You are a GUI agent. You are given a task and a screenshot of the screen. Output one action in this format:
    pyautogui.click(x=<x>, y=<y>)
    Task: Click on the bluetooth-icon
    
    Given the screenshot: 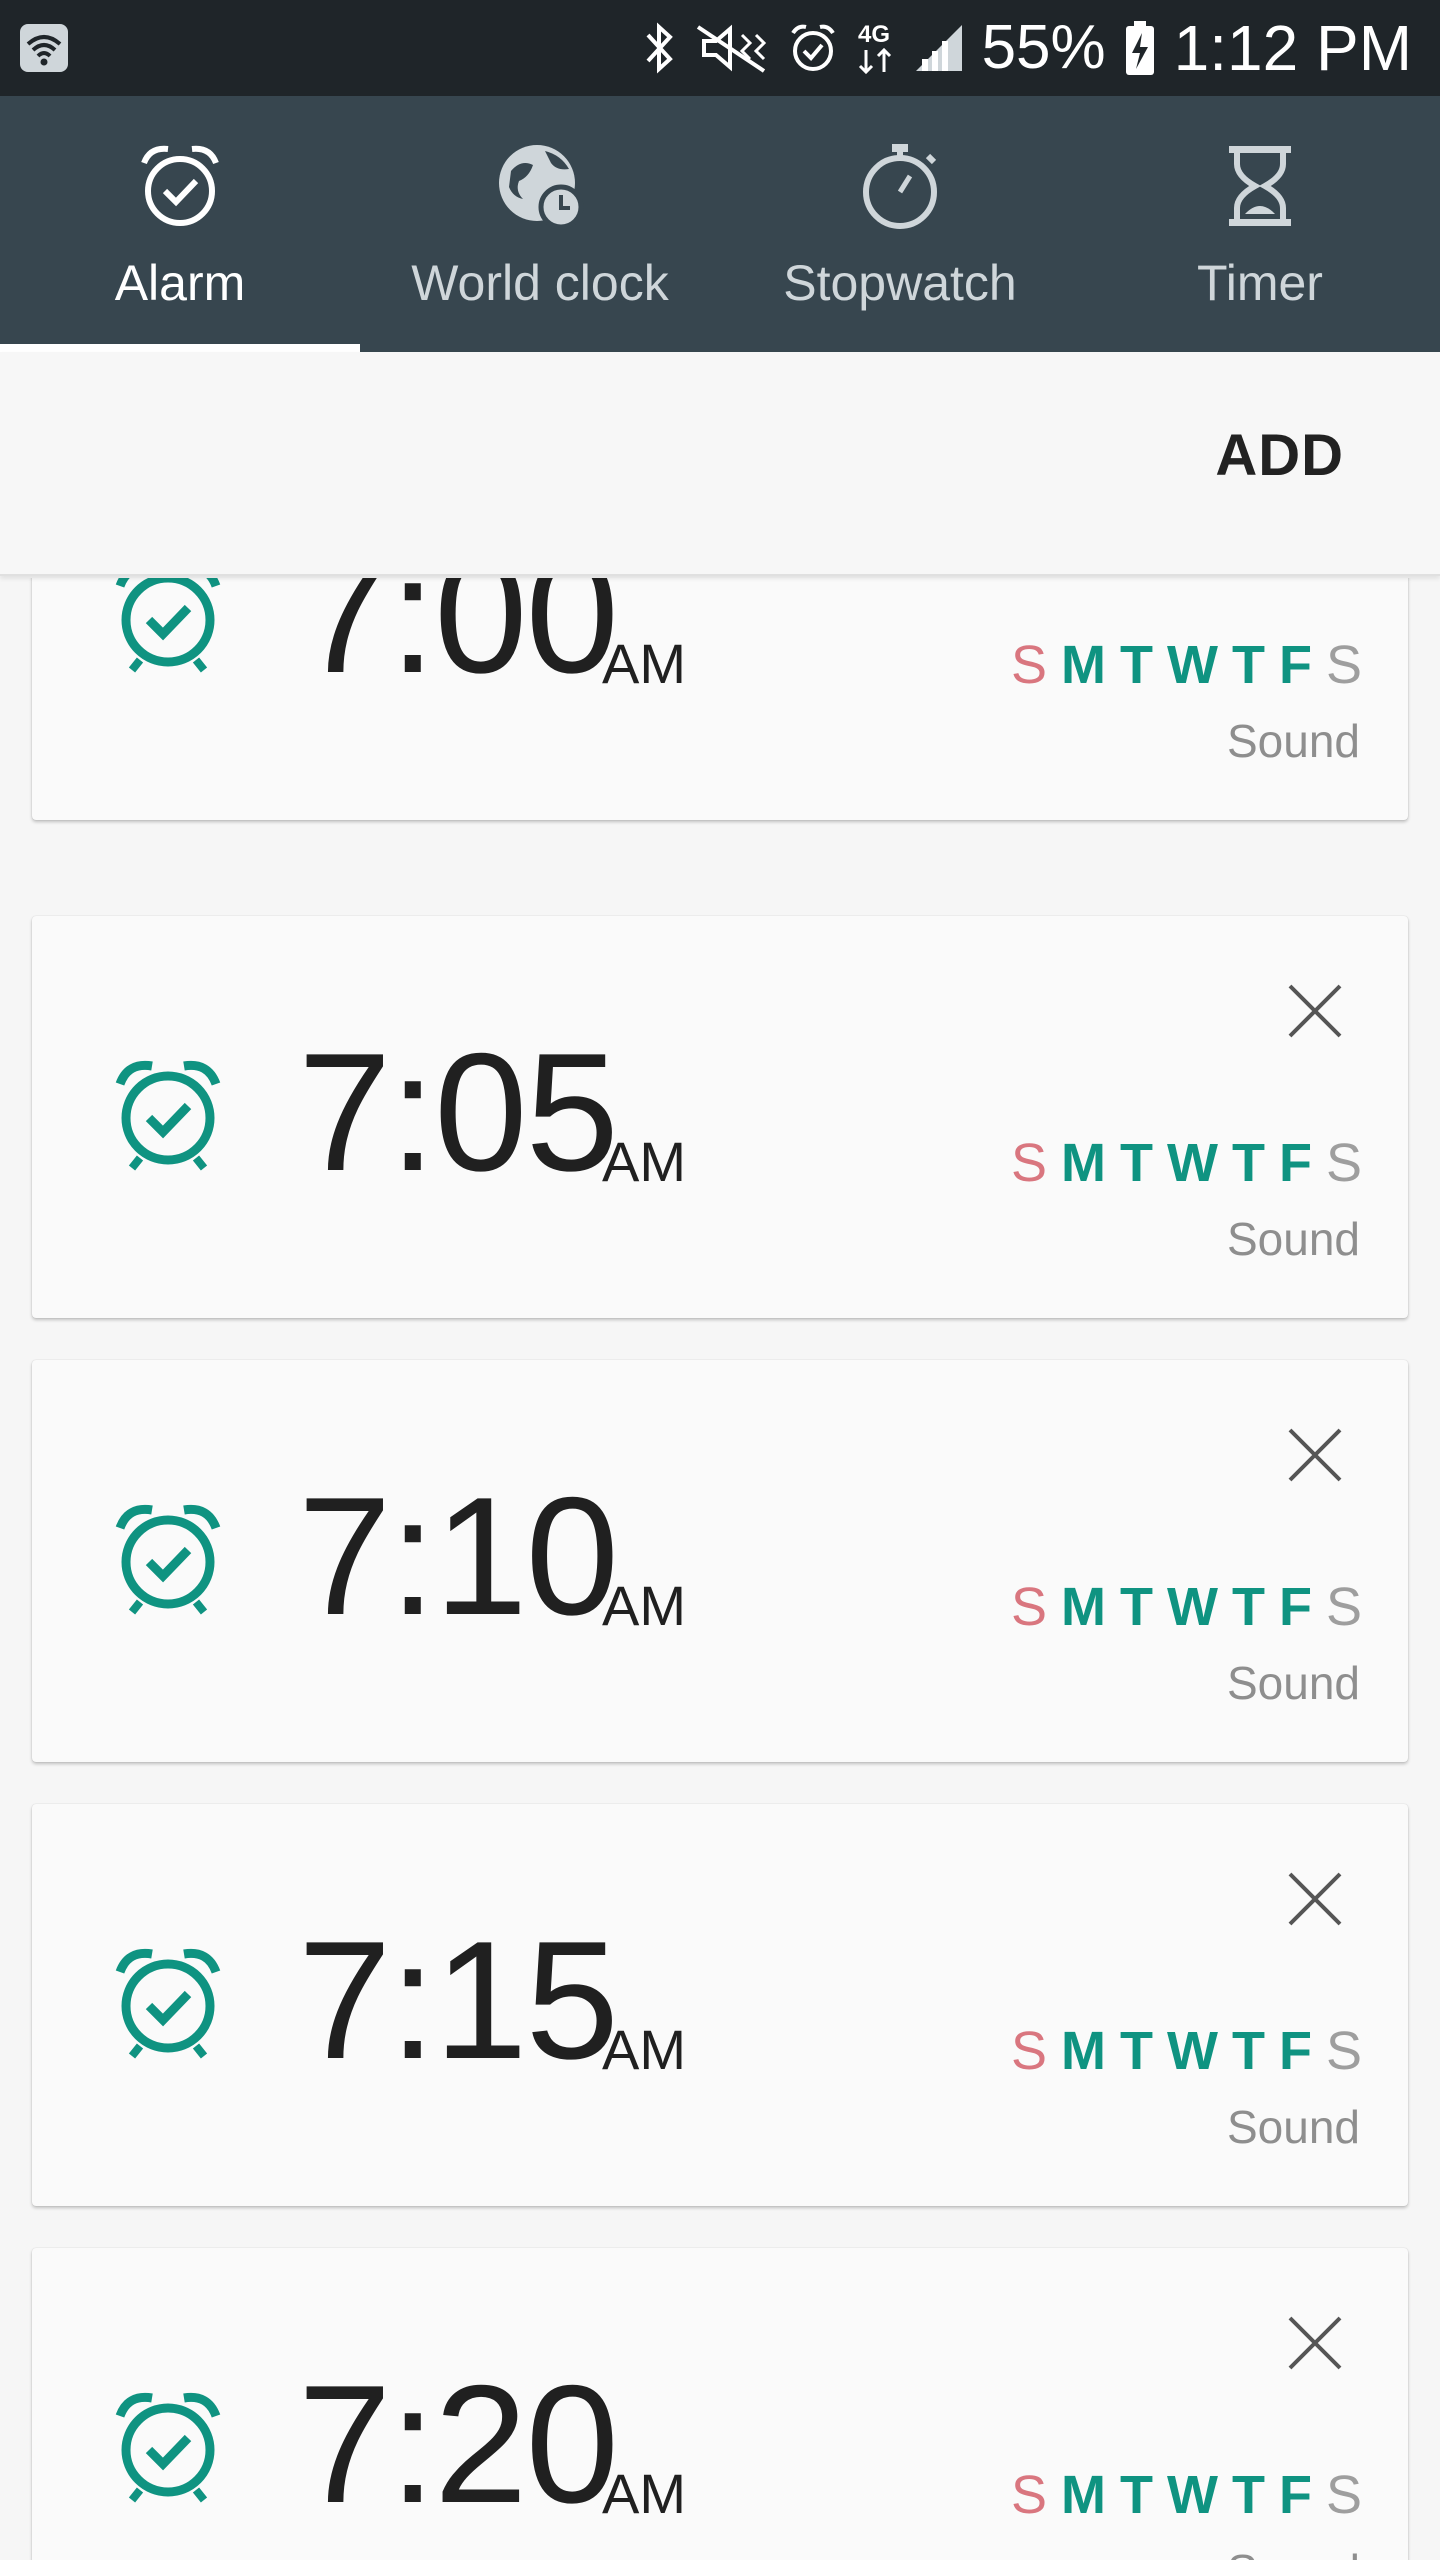 What is the action you would take?
    pyautogui.click(x=659, y=48)
    